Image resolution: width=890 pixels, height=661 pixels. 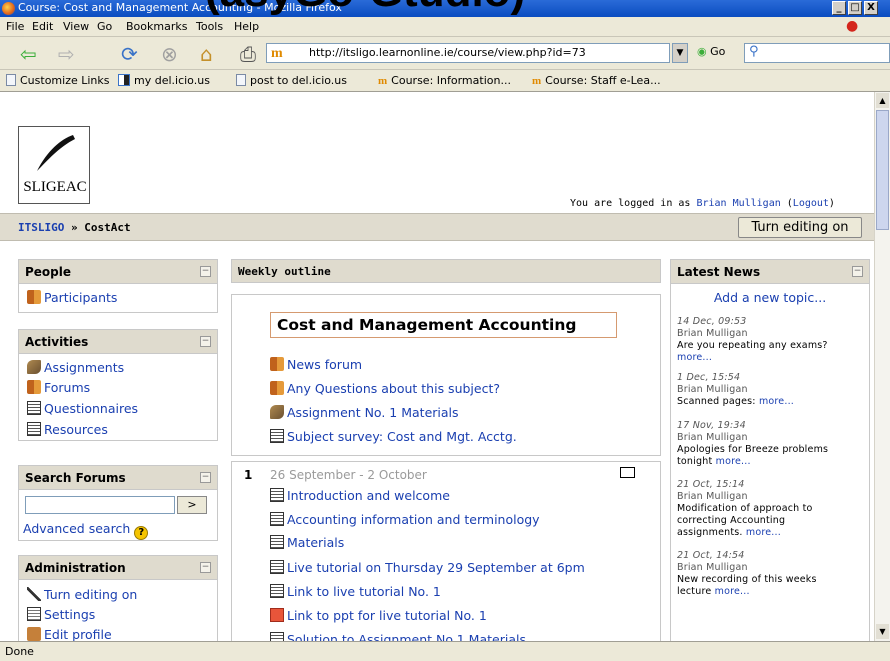 What do you see at coordinates (747, 579) in the screenshot?
I see `news-text: New recording of this weeks` at bounding box center [747, 579].